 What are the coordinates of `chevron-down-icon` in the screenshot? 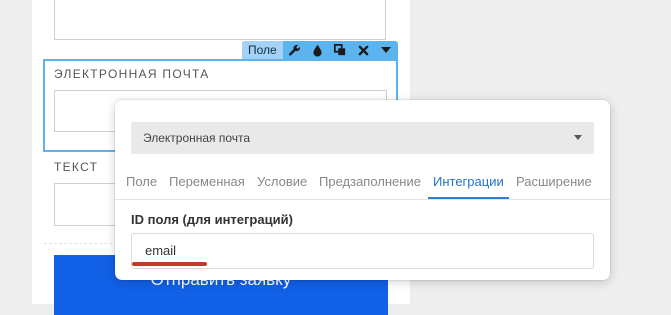 It's located at (386, 50).